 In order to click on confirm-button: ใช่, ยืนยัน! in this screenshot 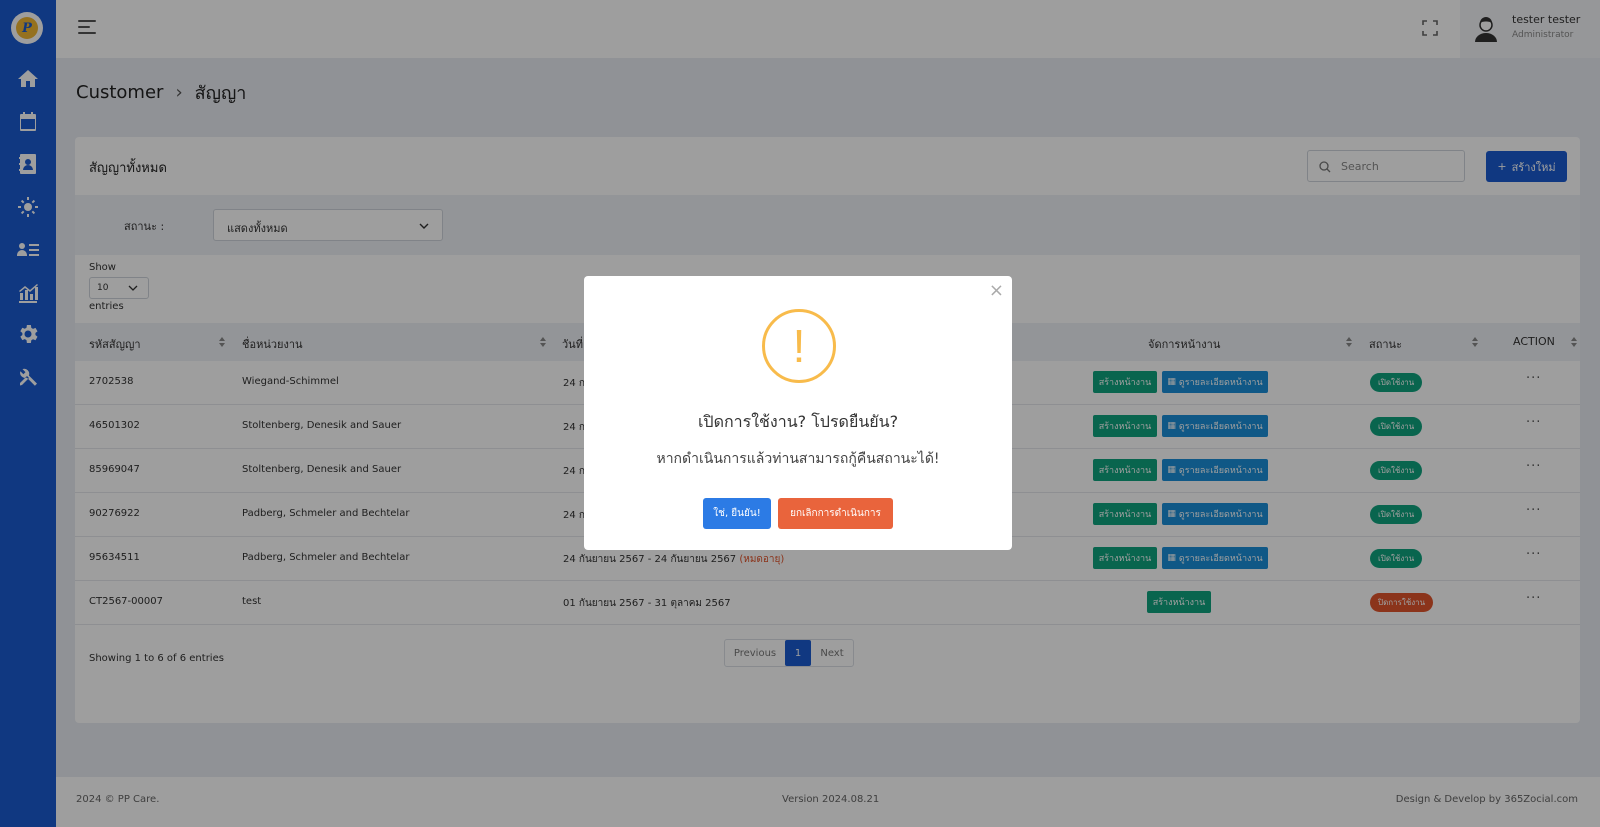, I will do `click(737, 513)`.